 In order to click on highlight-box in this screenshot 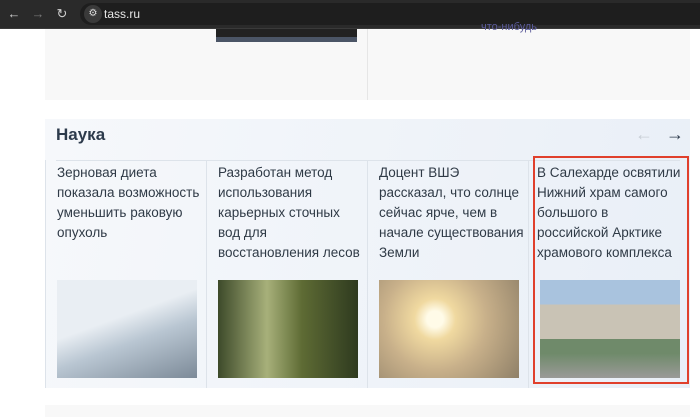, I will do `click(611, 270)`.